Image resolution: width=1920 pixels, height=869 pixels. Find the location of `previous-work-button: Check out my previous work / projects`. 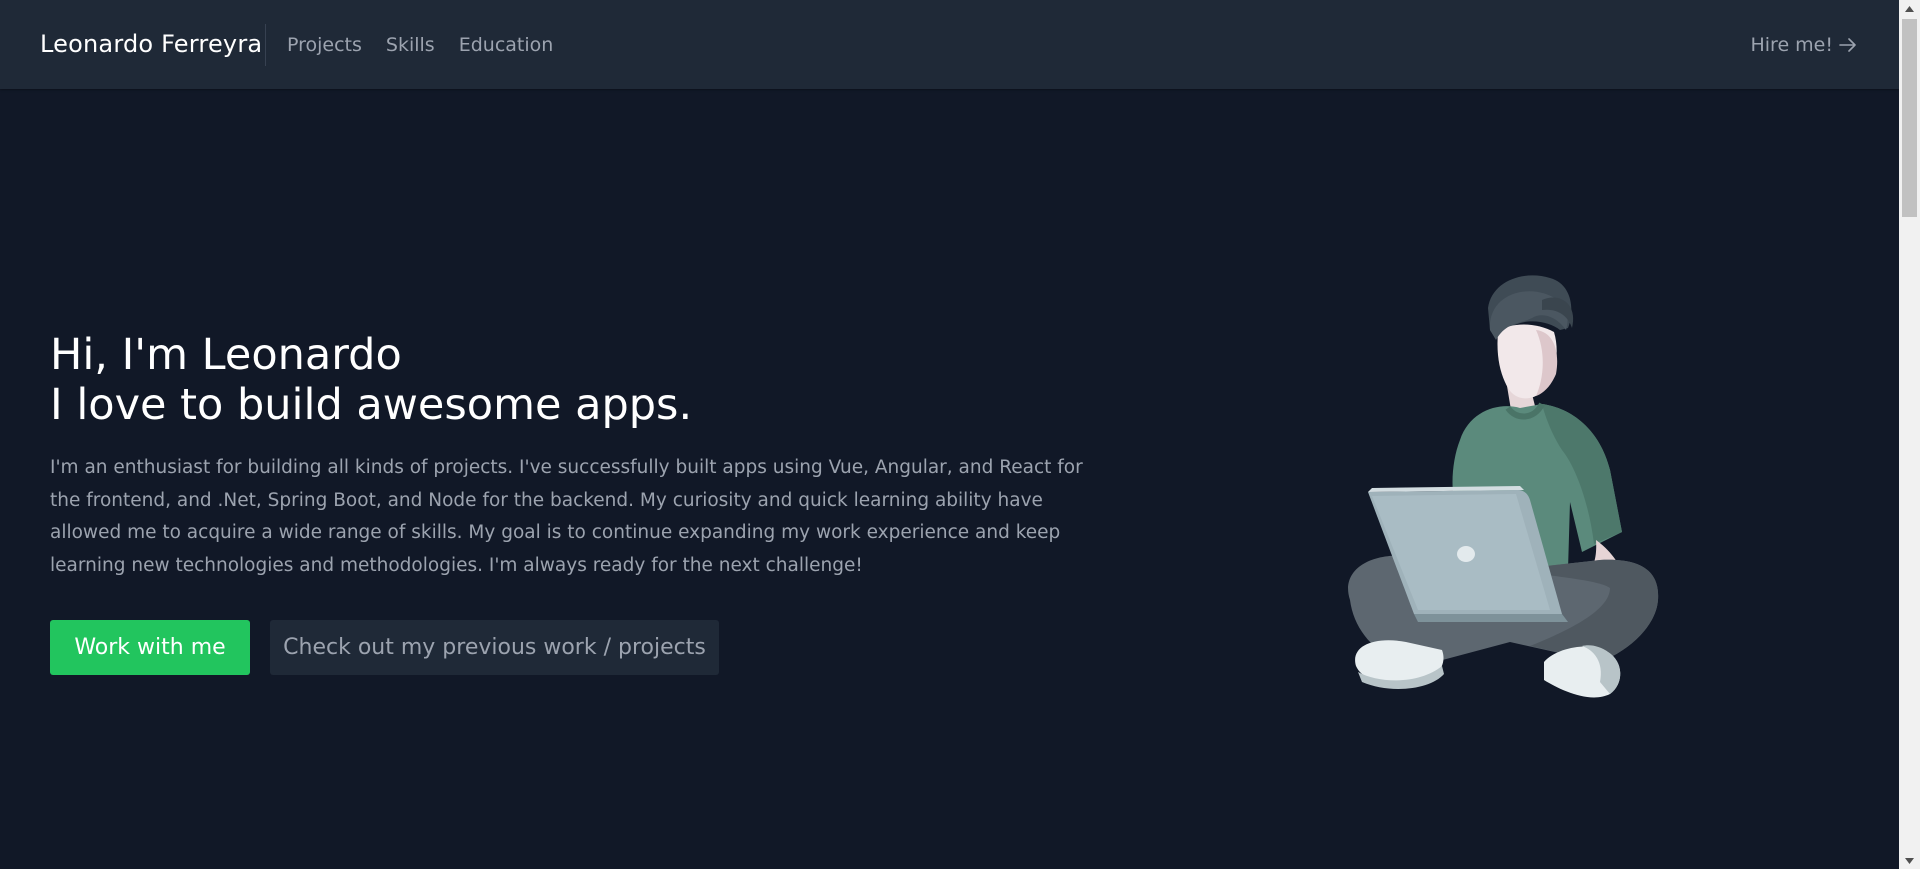

previous-work-button: Check out my previous work / projects is located at coordinates (494, 647).